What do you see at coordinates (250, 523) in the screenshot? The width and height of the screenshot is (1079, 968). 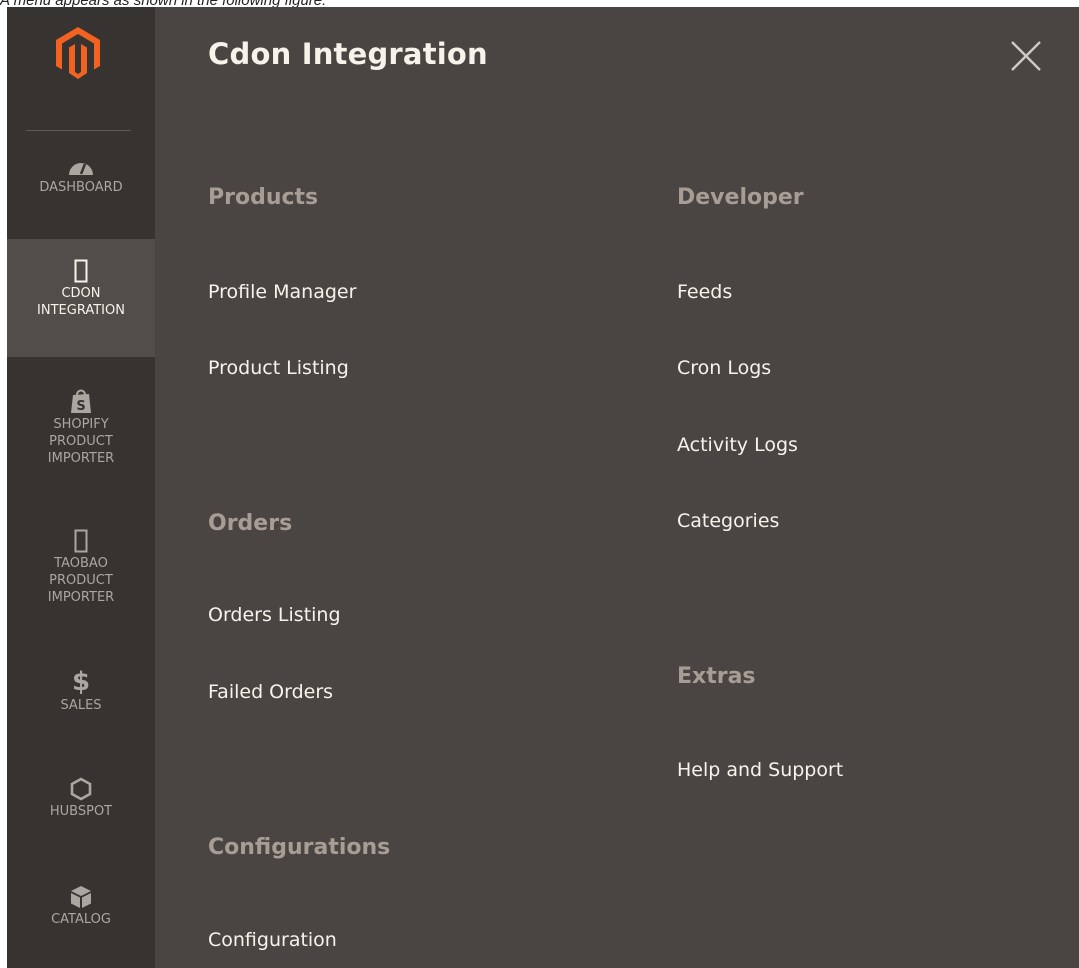 I see `section-heading-orders: Orders` at bounding box center [250, 523].